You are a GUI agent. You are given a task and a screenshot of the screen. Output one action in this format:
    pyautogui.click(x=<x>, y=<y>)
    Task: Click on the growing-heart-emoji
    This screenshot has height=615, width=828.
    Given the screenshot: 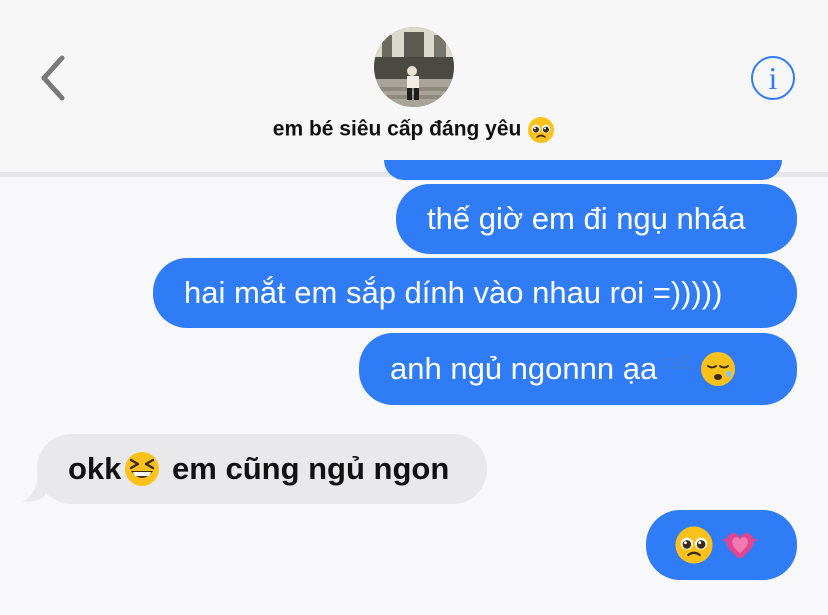 What is the action you would take?
    pyautogui.click(x=740, y=546)
    